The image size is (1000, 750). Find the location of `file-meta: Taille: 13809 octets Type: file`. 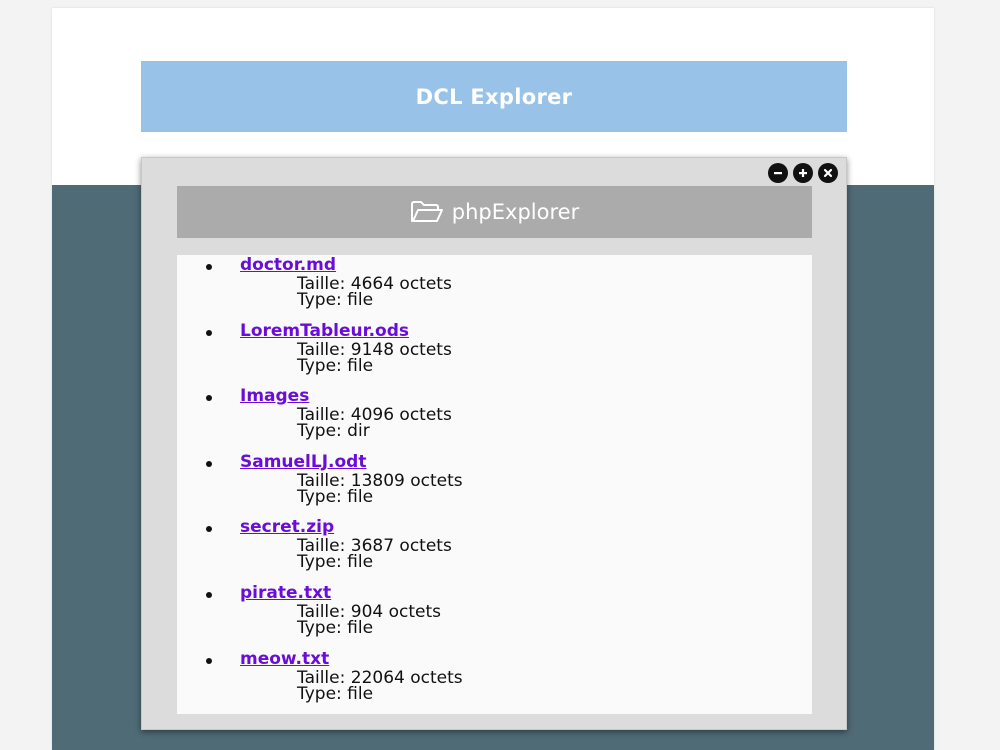

file-meta: Taille: 13809 octets Type: file is located at coordinates (554, 488).